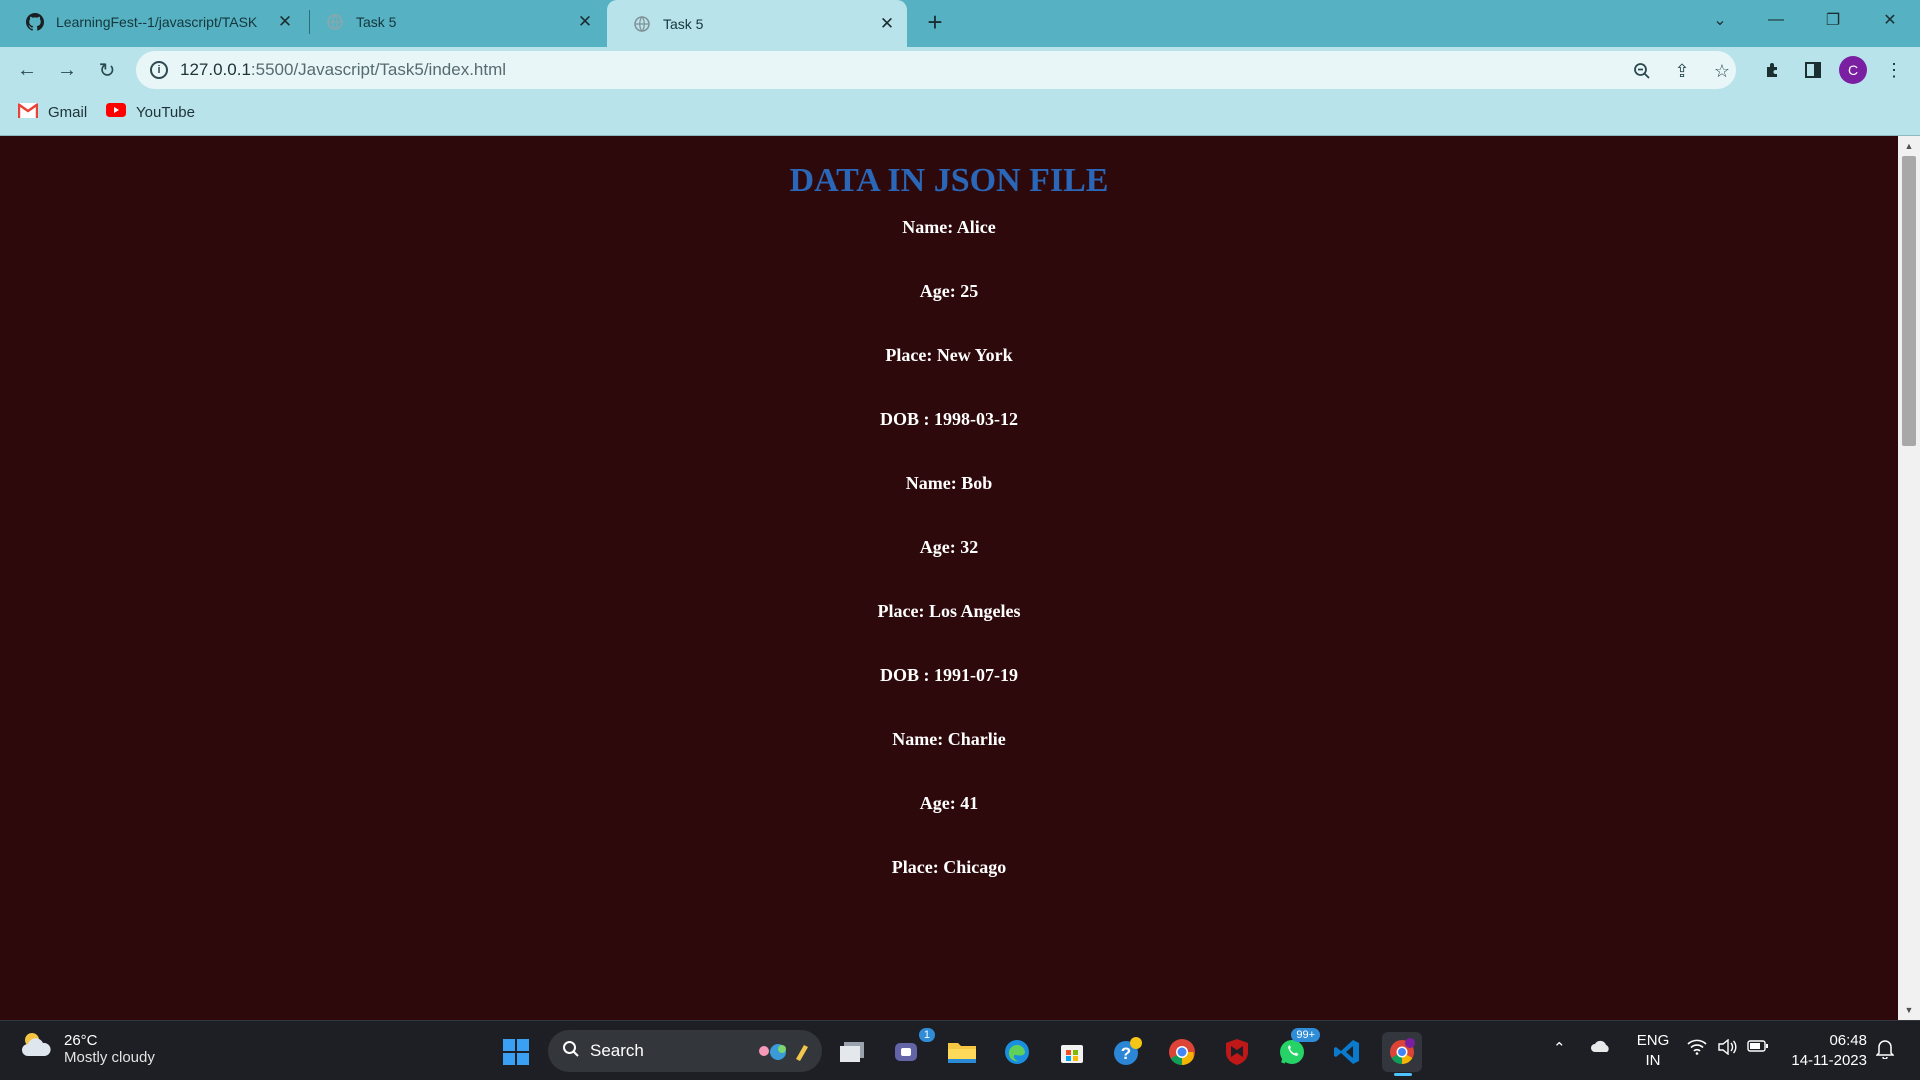 This screenshot has width=1920, height=1080. I want to click on tab-title: LearningFest--1/javascript/TASK, so click(157, 21).